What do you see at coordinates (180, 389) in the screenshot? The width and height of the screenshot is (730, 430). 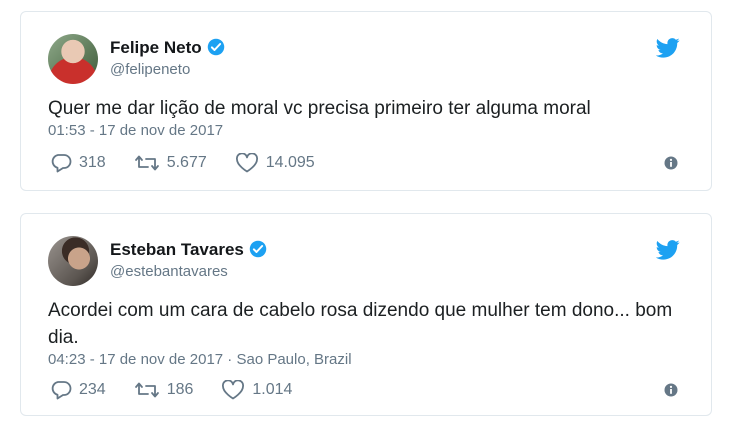 I see `retweet-count: 186` at bounding box center [180, 389].